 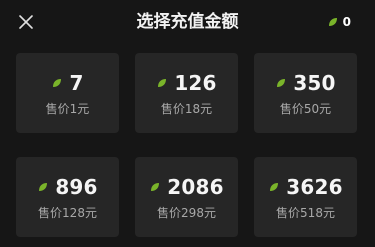 I want to click on card-amount: 126, so click(x=186, y=83).